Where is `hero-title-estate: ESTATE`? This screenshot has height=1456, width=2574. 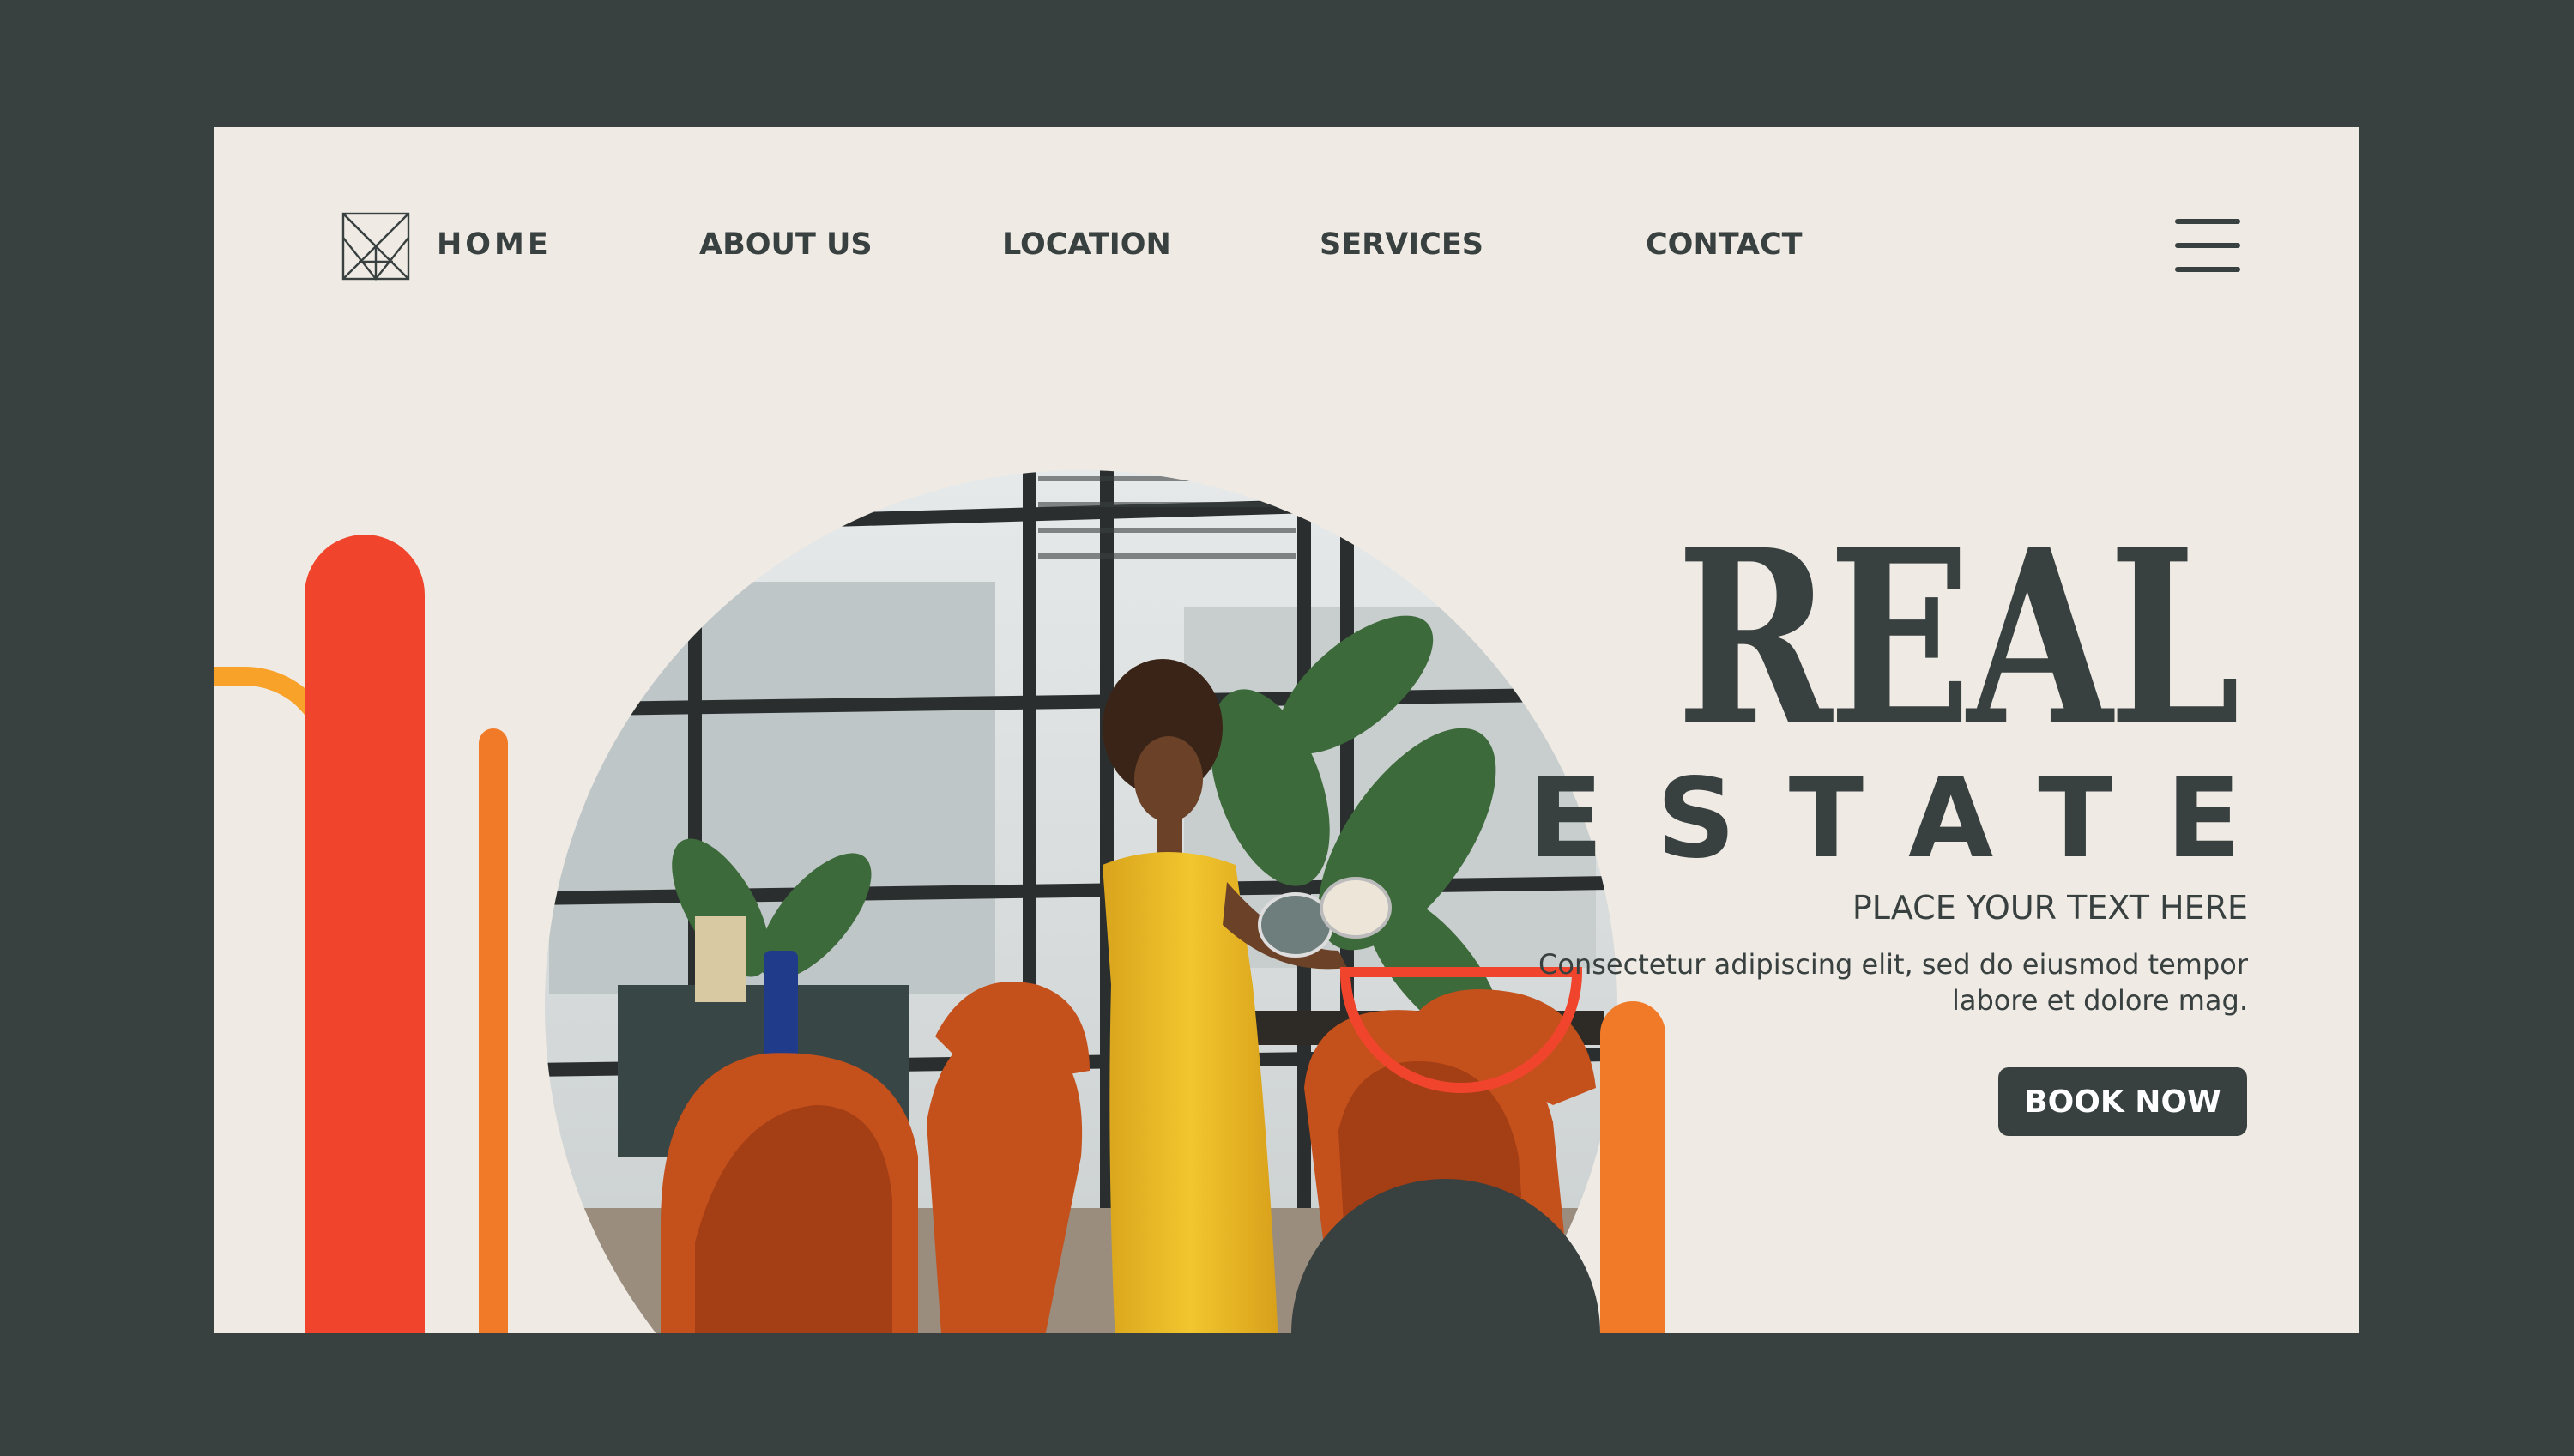 hero-title-estate: ESTATE is located at coordinates (1911, 819).